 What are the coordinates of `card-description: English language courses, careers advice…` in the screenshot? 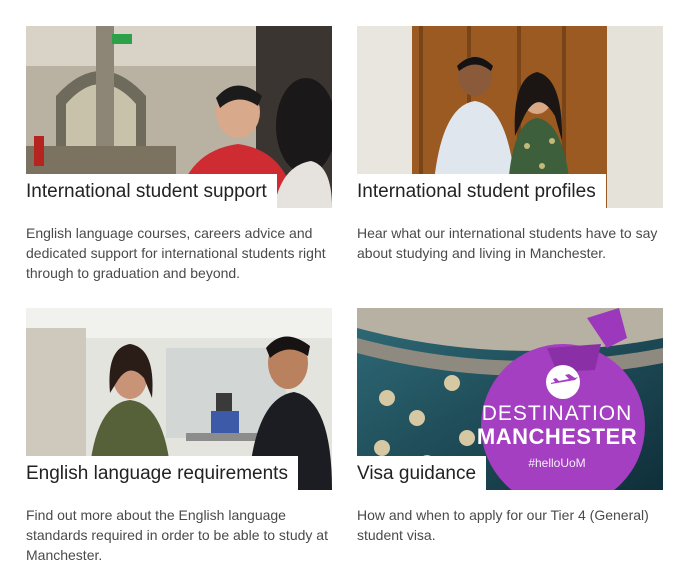 It's located at (176, 253).